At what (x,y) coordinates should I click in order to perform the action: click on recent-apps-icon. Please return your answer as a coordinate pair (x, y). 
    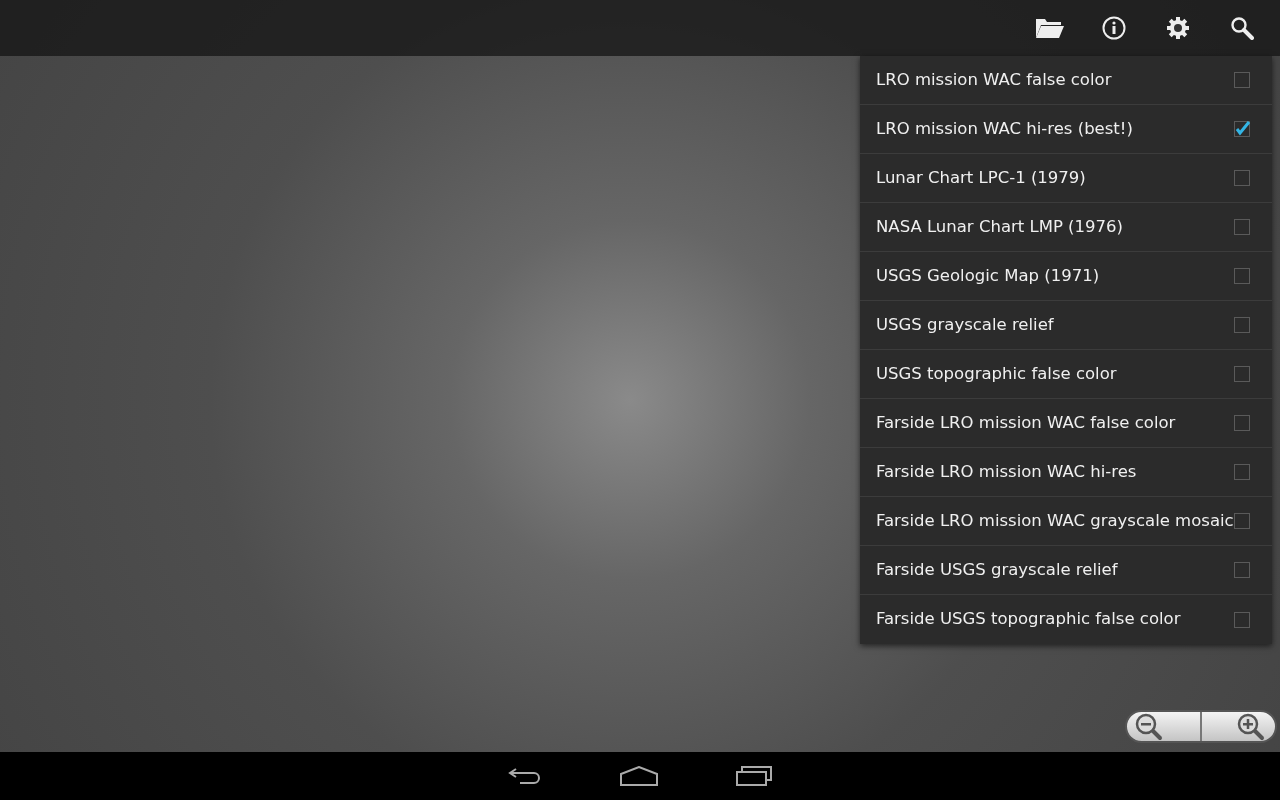
    Looking at the image, I should click on (754, 776).